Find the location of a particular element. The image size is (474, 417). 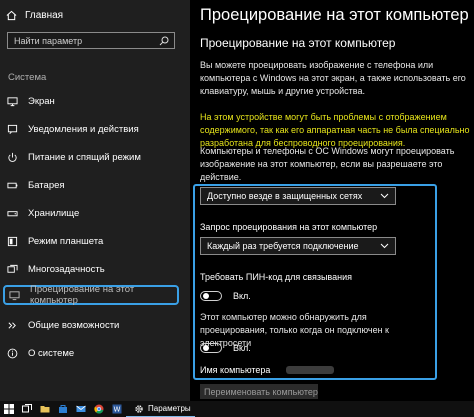

taskbar-settings-label: Параметры is located at coordinates (169, 408).